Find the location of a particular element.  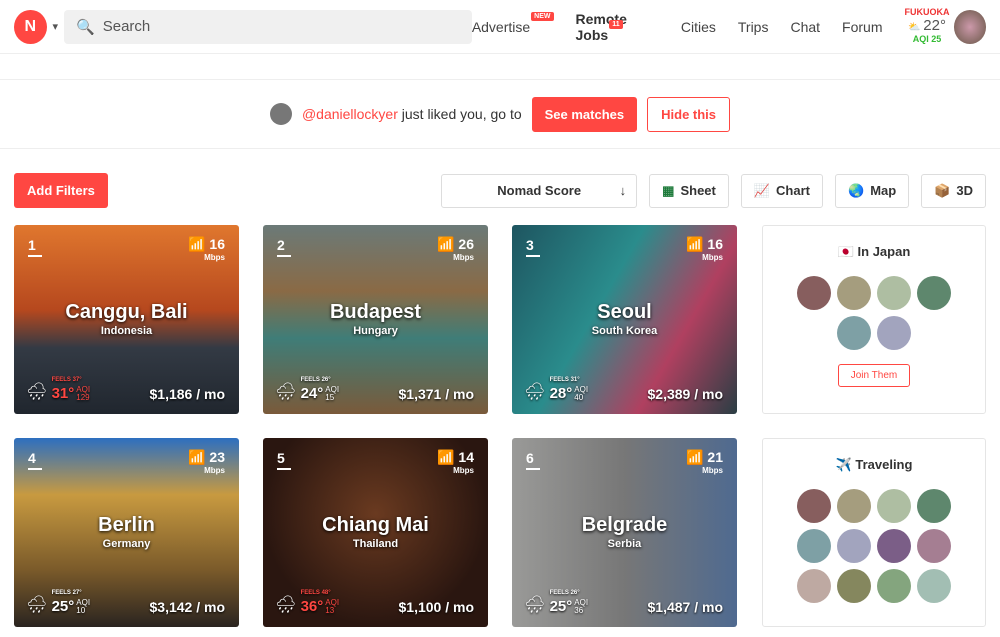

aqi: AQI 40 is located at coordinates (581, 393).